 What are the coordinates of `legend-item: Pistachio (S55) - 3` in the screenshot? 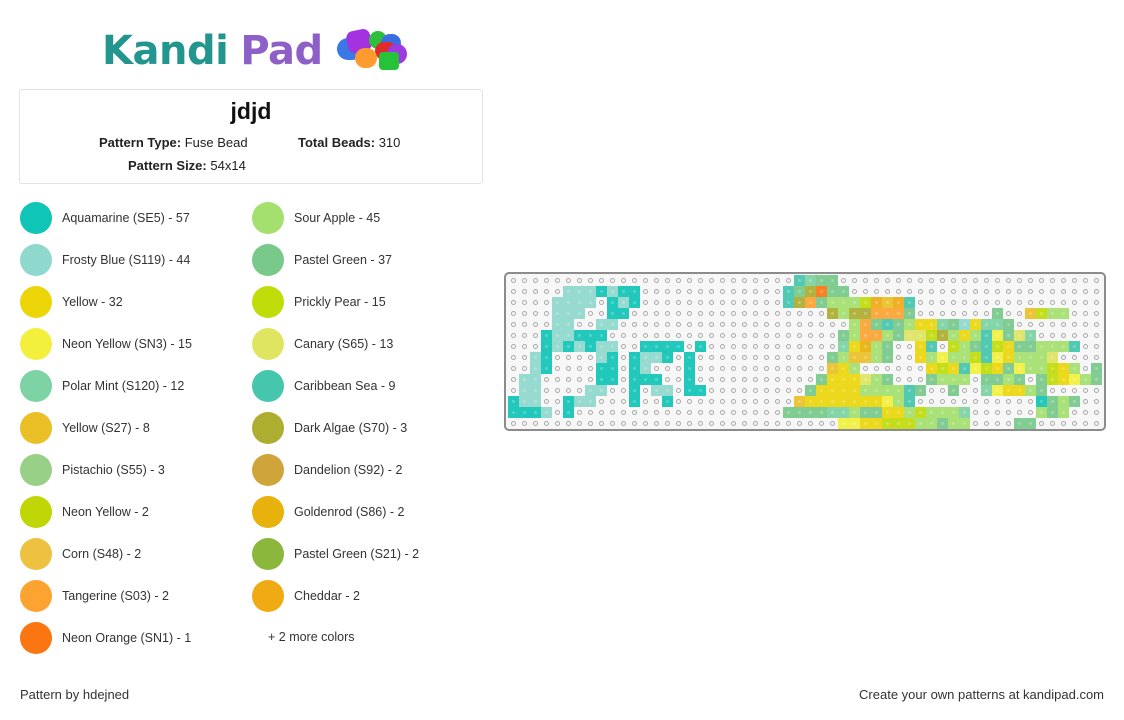 It's located at (92, 470).